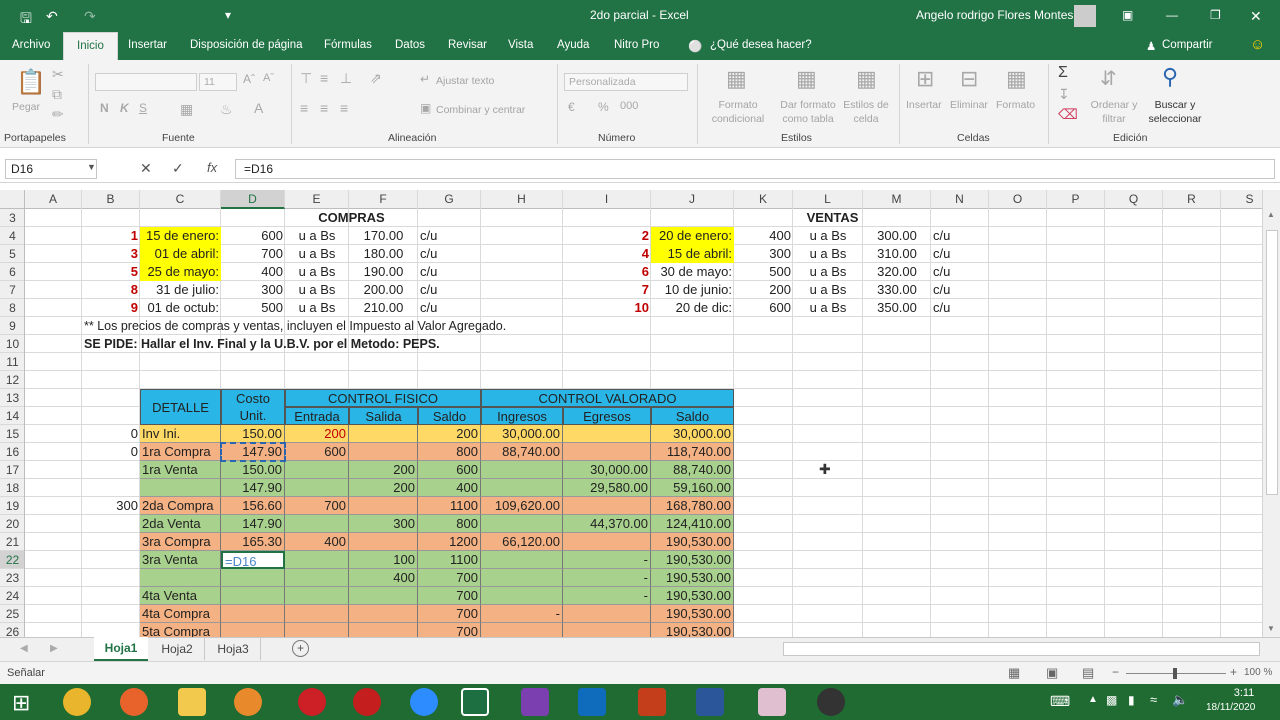 Image resolution: width=1280 pixels, height=720 pixels. Describe the element at coordinates (348, 45) in the screenshot. I see `tab-formulas: Fórmulas` at that location.